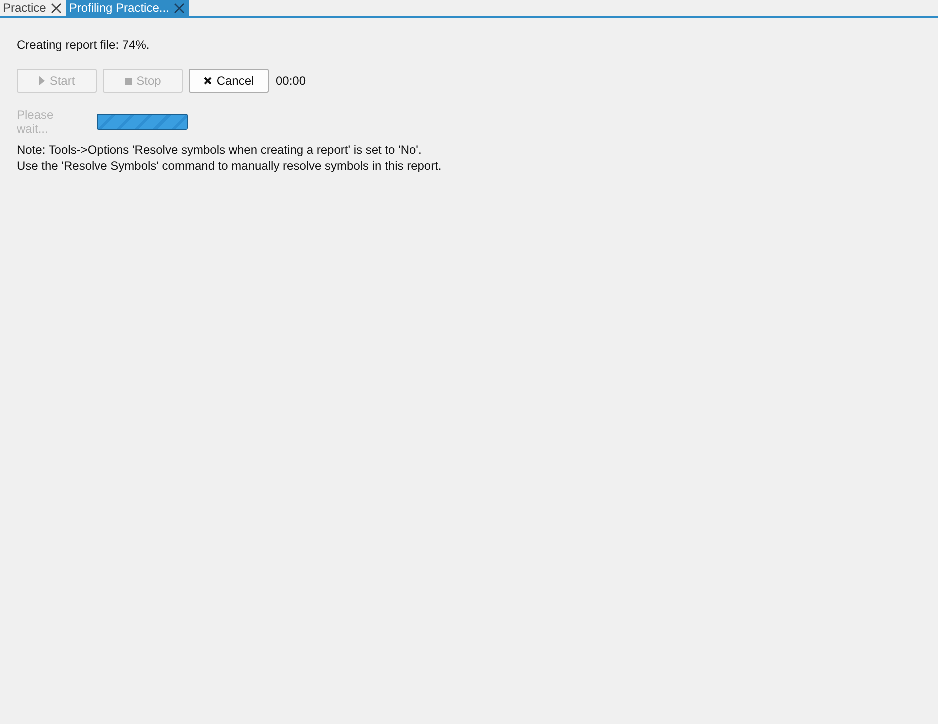 Image resolution: width=938 pixels, height=724 pixels. Describe the element at coordinates (128, 81) in the screenshot. I see `stop-icon` at that location.